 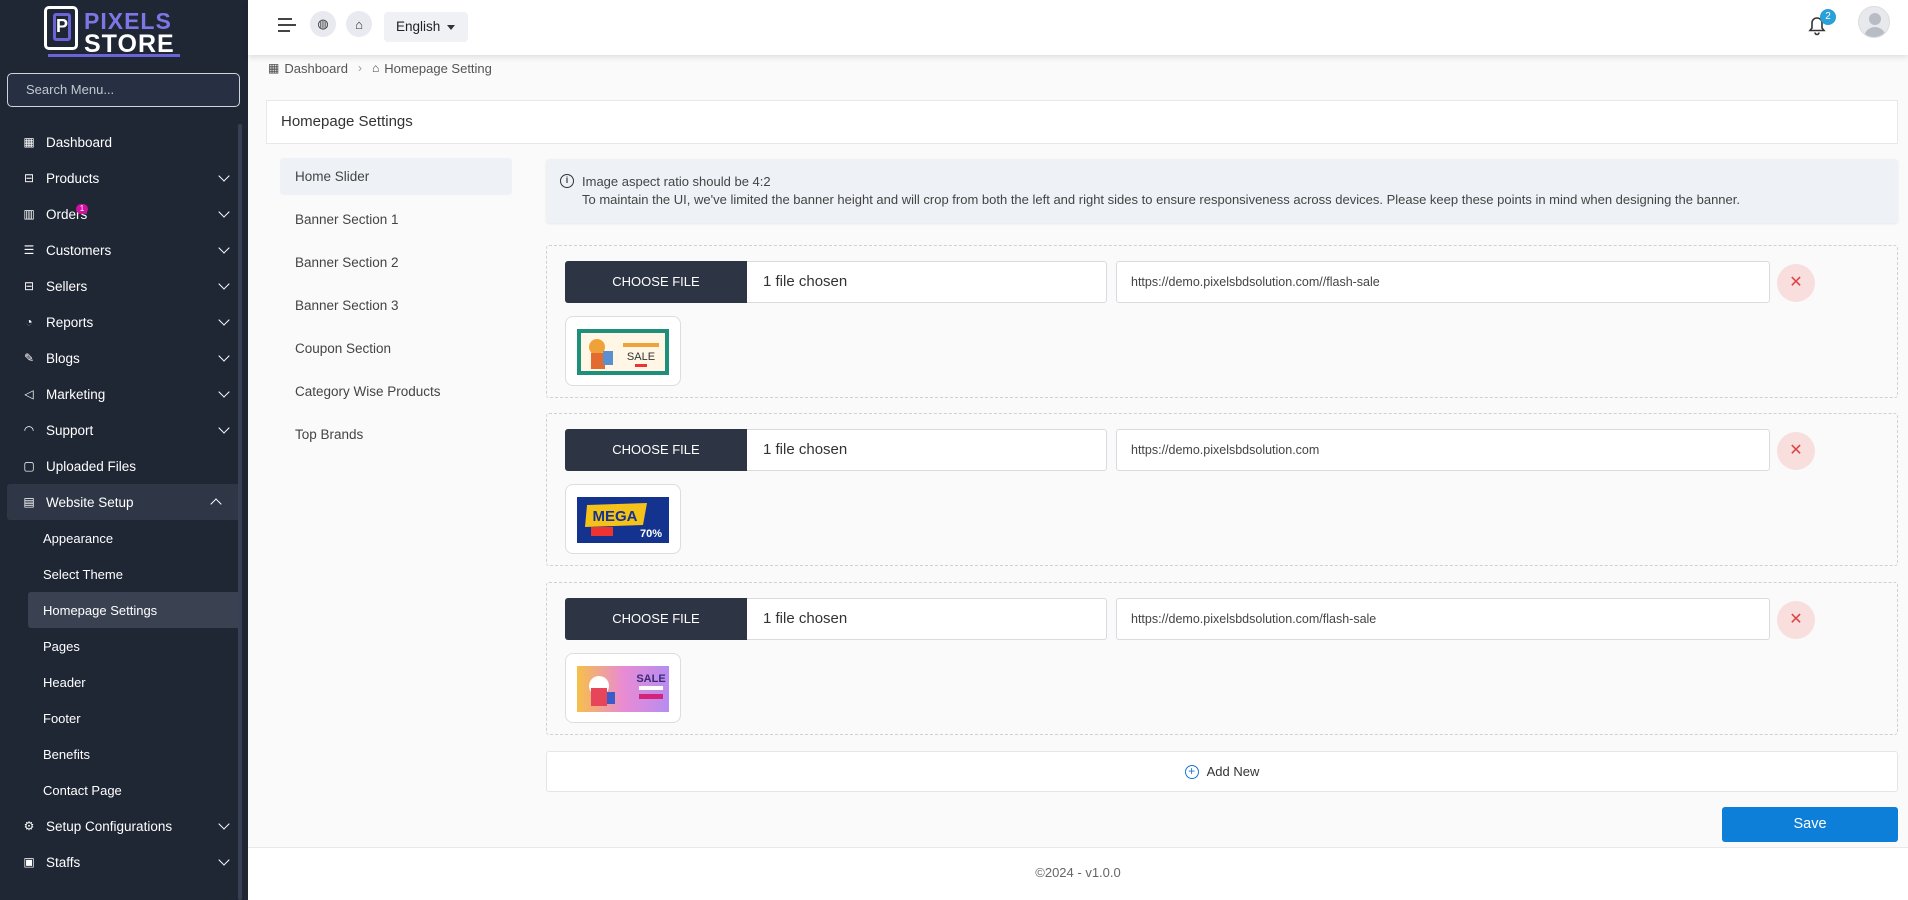 I want to click on sidebar-item-customers: ☰ Customers, so click(x=124, y=250).